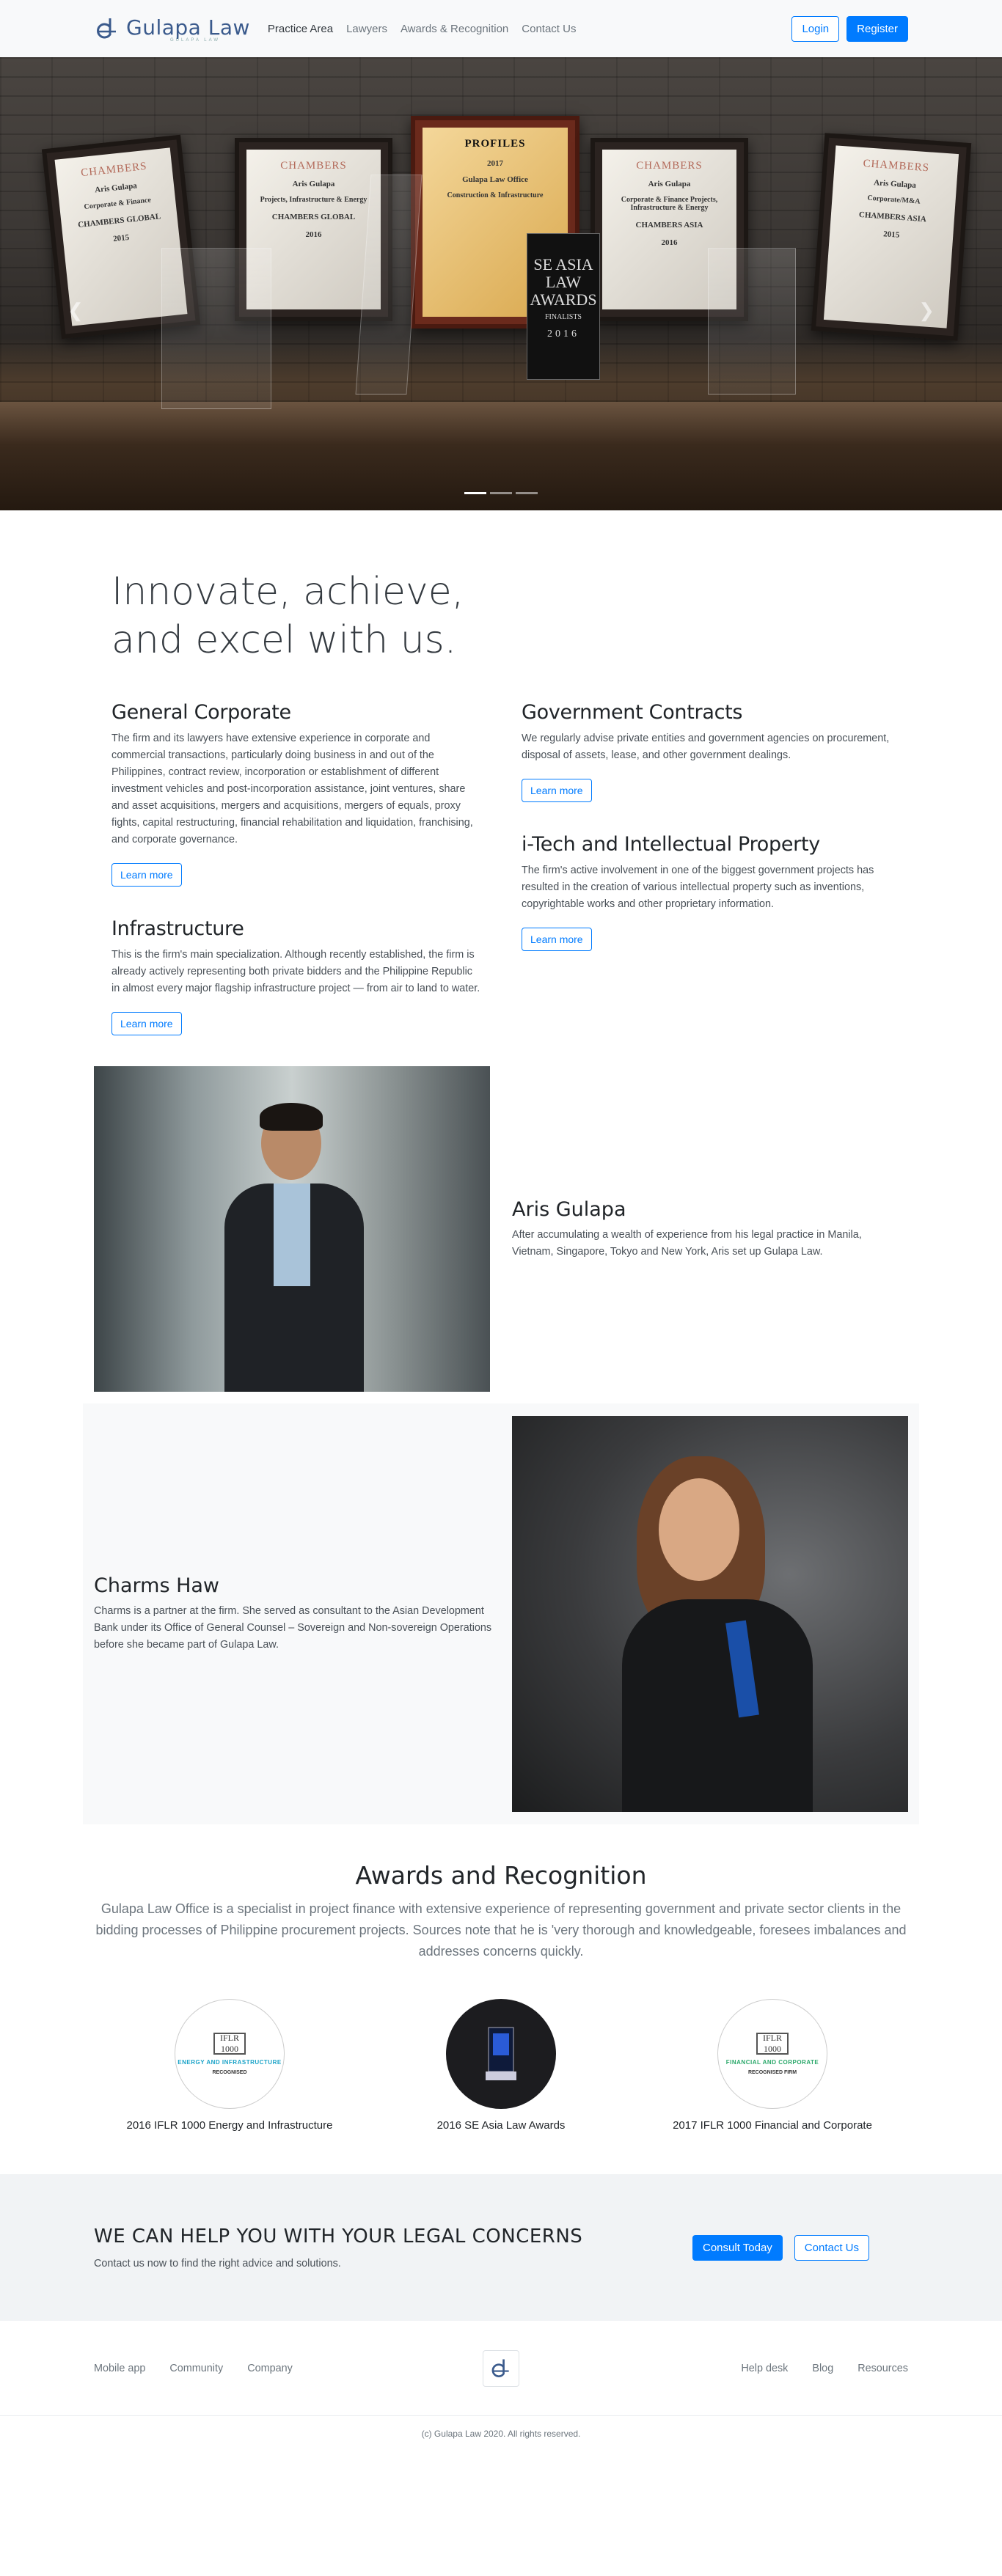  Describe the element at coordinates (563, 317) in the screenshot. I see `trophy-sub: FINALISTS` at that location.